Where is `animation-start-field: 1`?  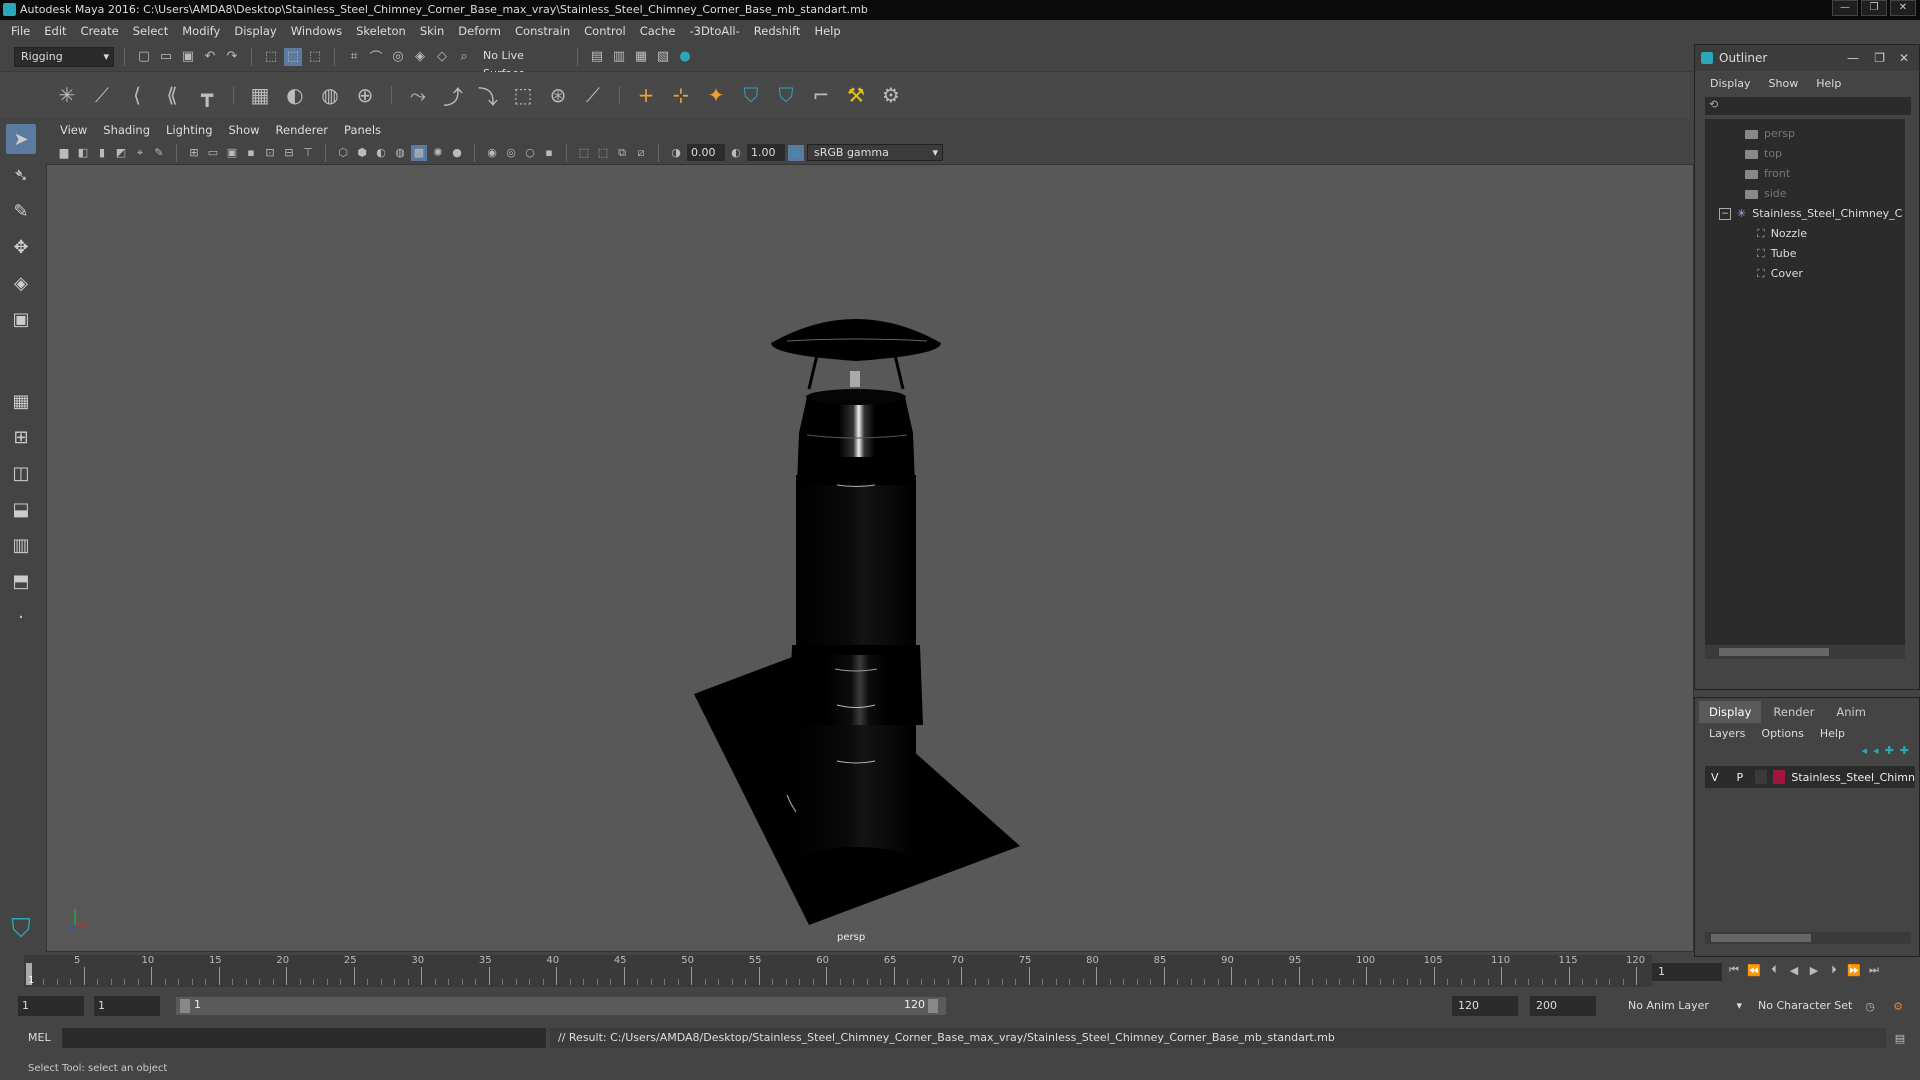 animation-start-field: 1 is located at coordinates (51, 1006).